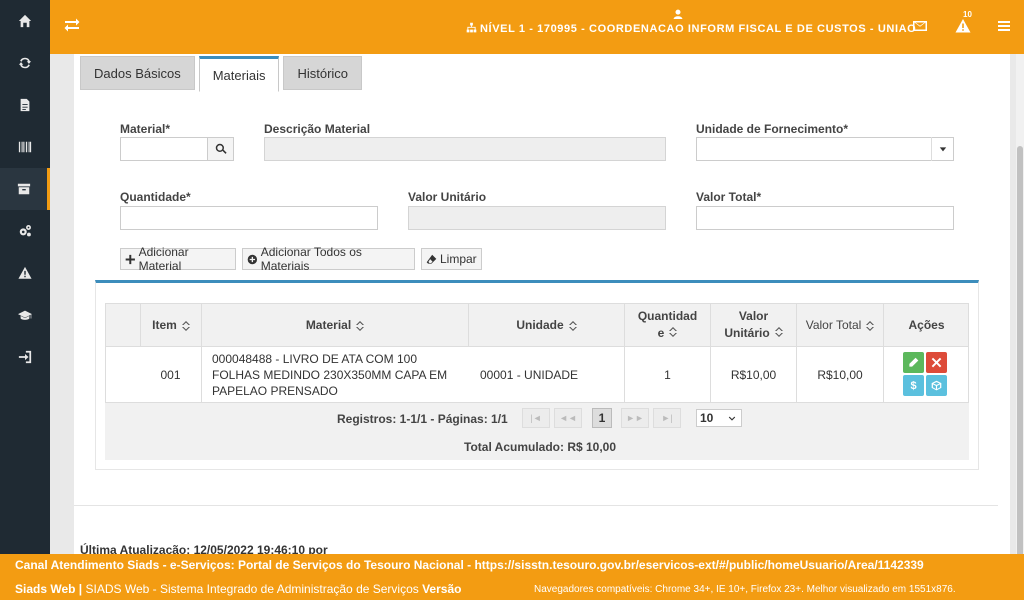 This screenshot has height=600, width=1024. Describe the element at coordinates (239, 74) in the screenshot. I see `tab-materiais: Materiais` at that location.